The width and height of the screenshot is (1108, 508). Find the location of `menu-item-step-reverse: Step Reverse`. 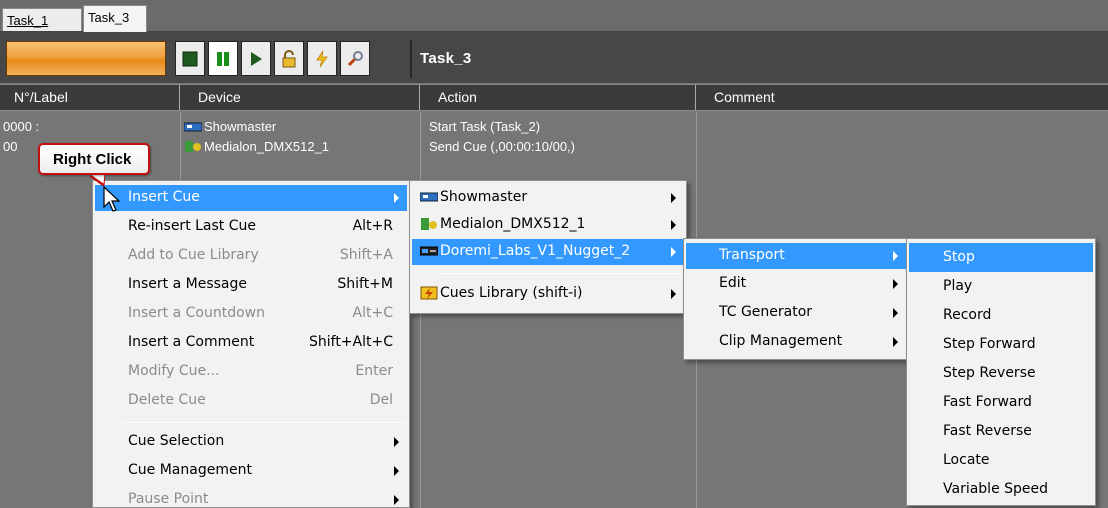

menu-item-step-reverse: Step Reverse is located at coordinates (1001, 373).